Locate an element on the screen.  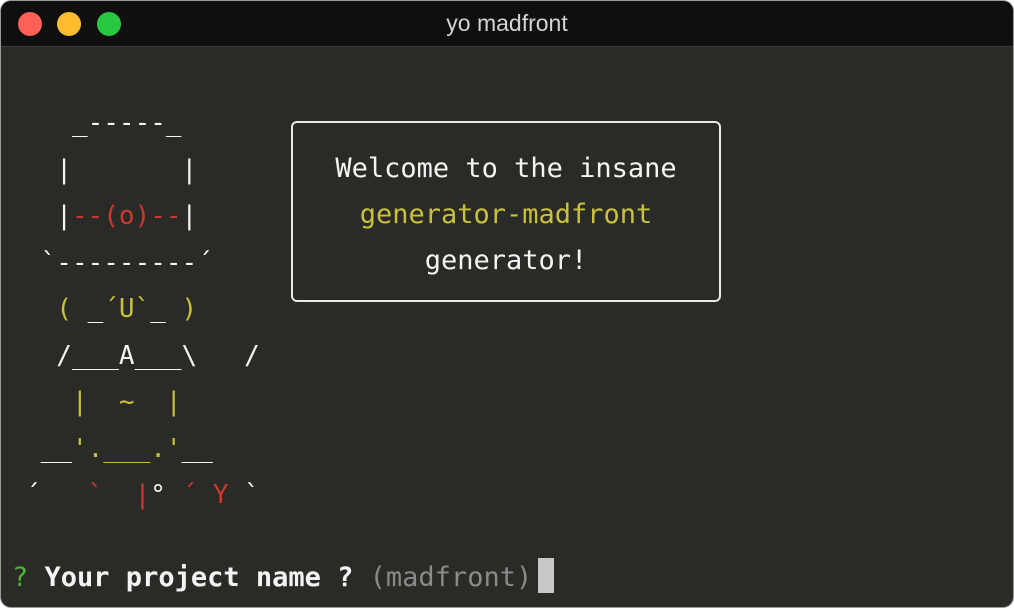
prompt-default-value: (madfront) is located at coordinates (451, 577).